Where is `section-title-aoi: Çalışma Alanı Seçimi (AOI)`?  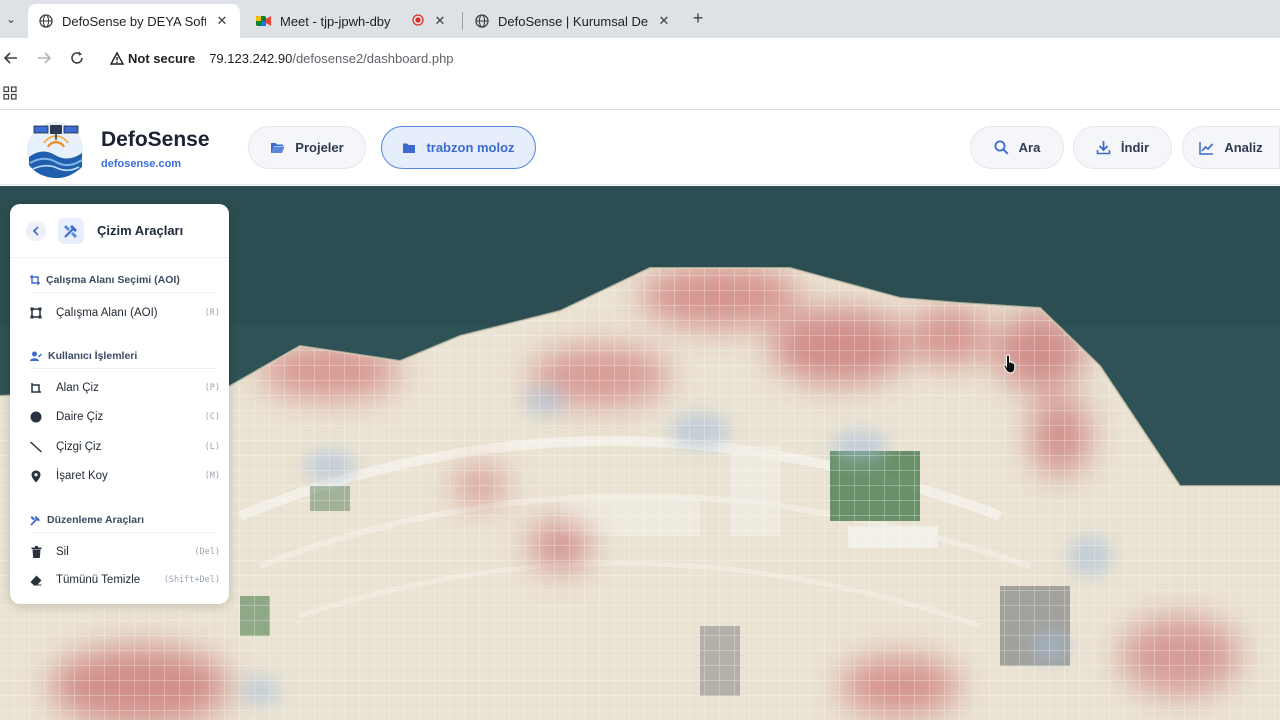 section-title-aoi: Çalışma Alanı Seçimi (AOI) is located at coordinates (105, 280).